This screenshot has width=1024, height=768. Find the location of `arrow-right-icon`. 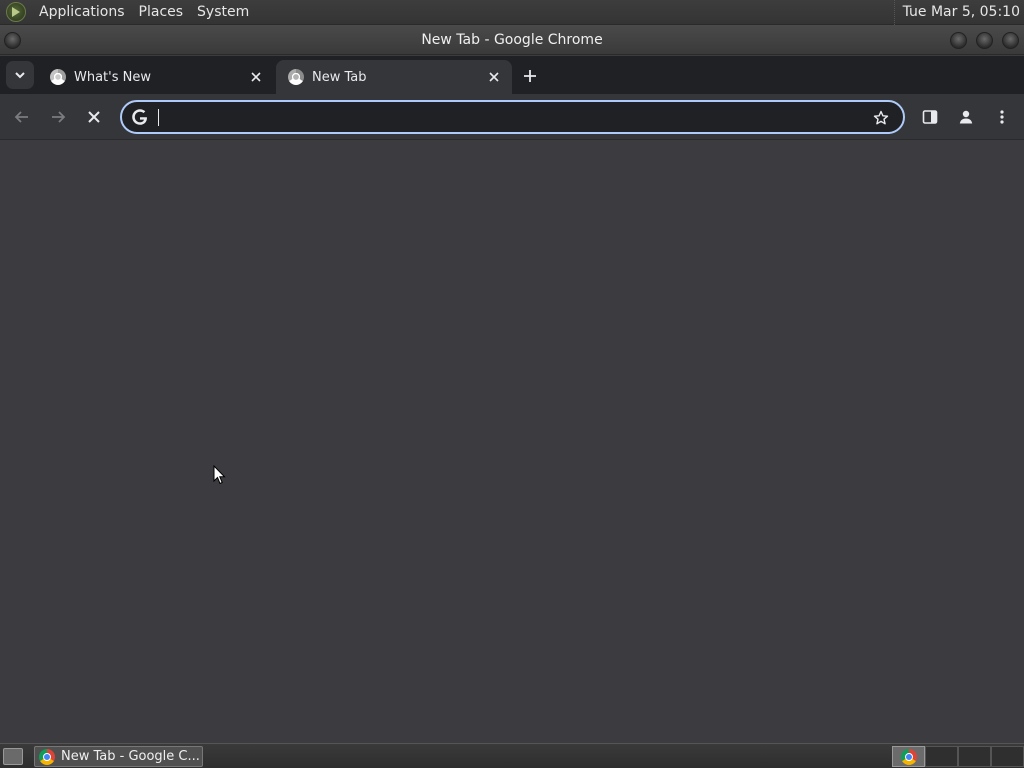

arrow-right-icon is located at coordinates (59, 117).